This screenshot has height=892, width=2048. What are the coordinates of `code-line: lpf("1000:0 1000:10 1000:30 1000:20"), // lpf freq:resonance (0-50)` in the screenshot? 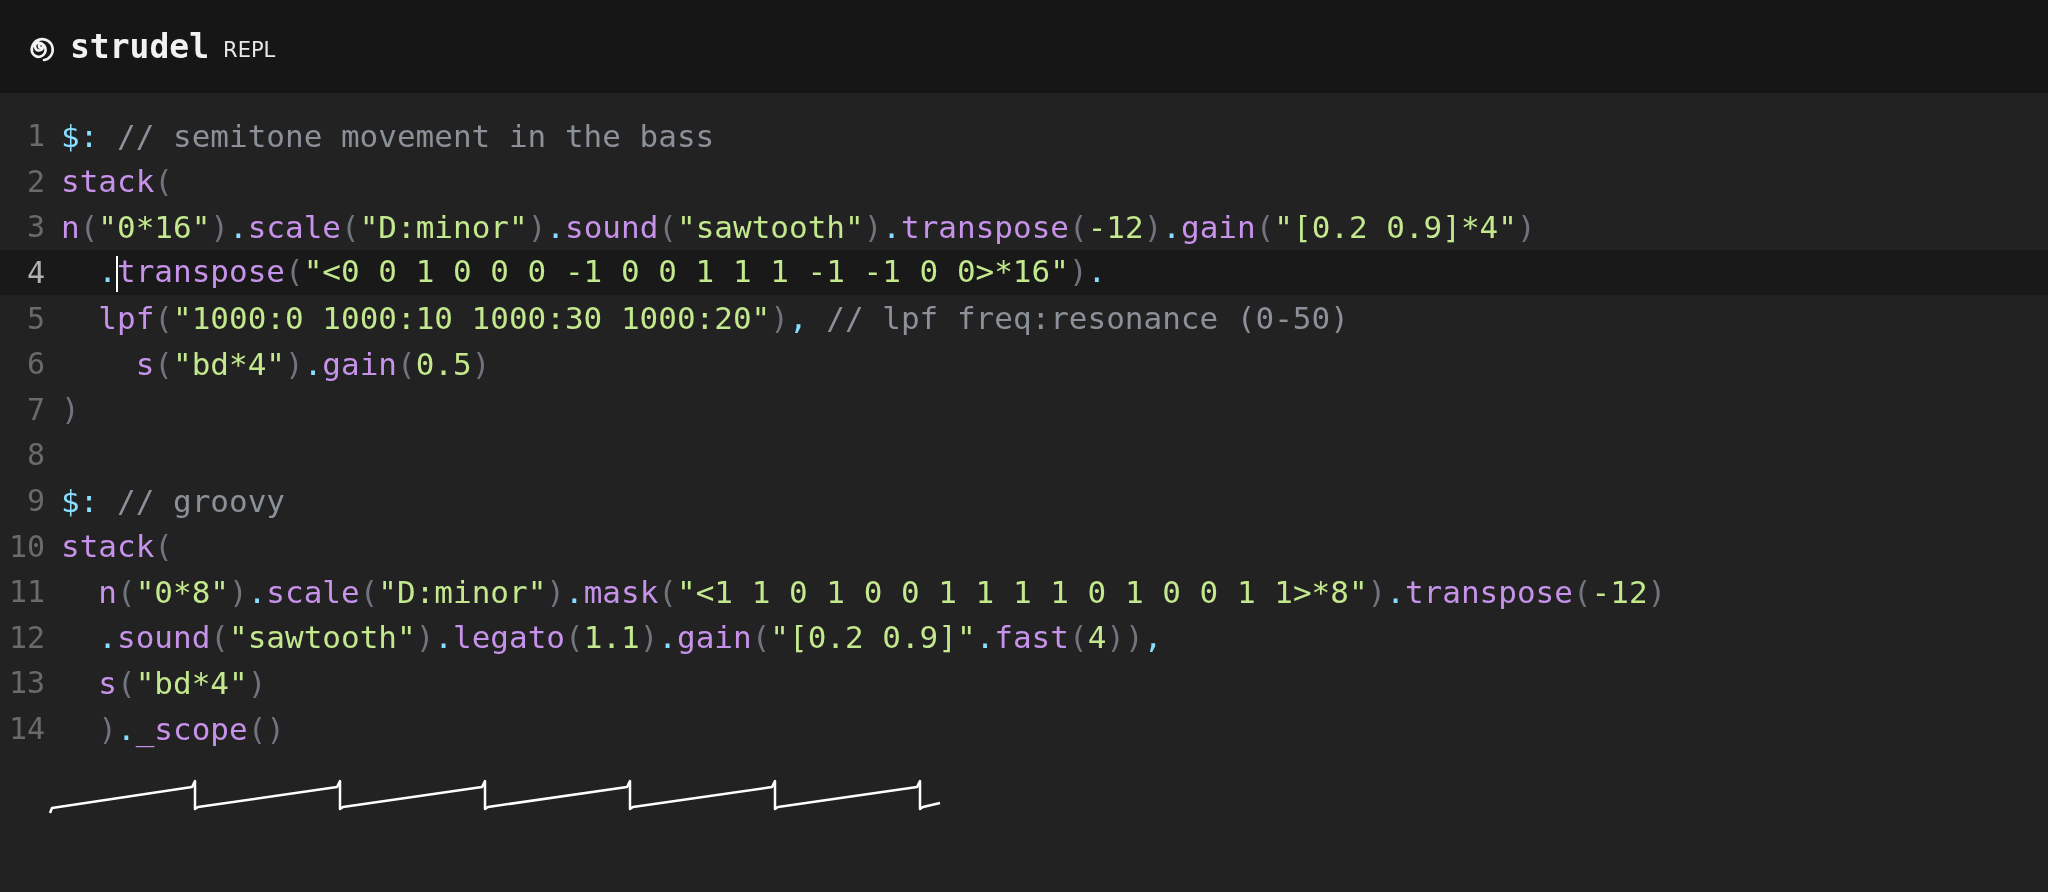 It's located at (723, 318).